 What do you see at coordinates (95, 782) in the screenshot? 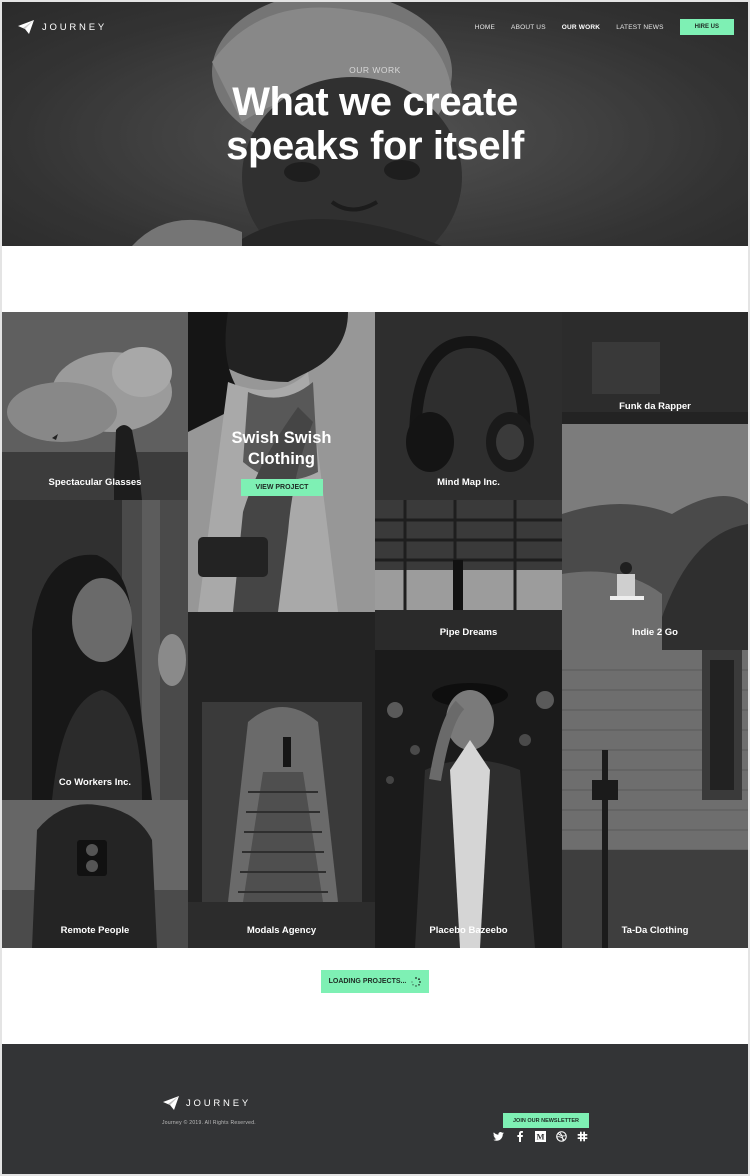
I see `project-title: Co Workers Inc.` at bounding box center [95, 782].